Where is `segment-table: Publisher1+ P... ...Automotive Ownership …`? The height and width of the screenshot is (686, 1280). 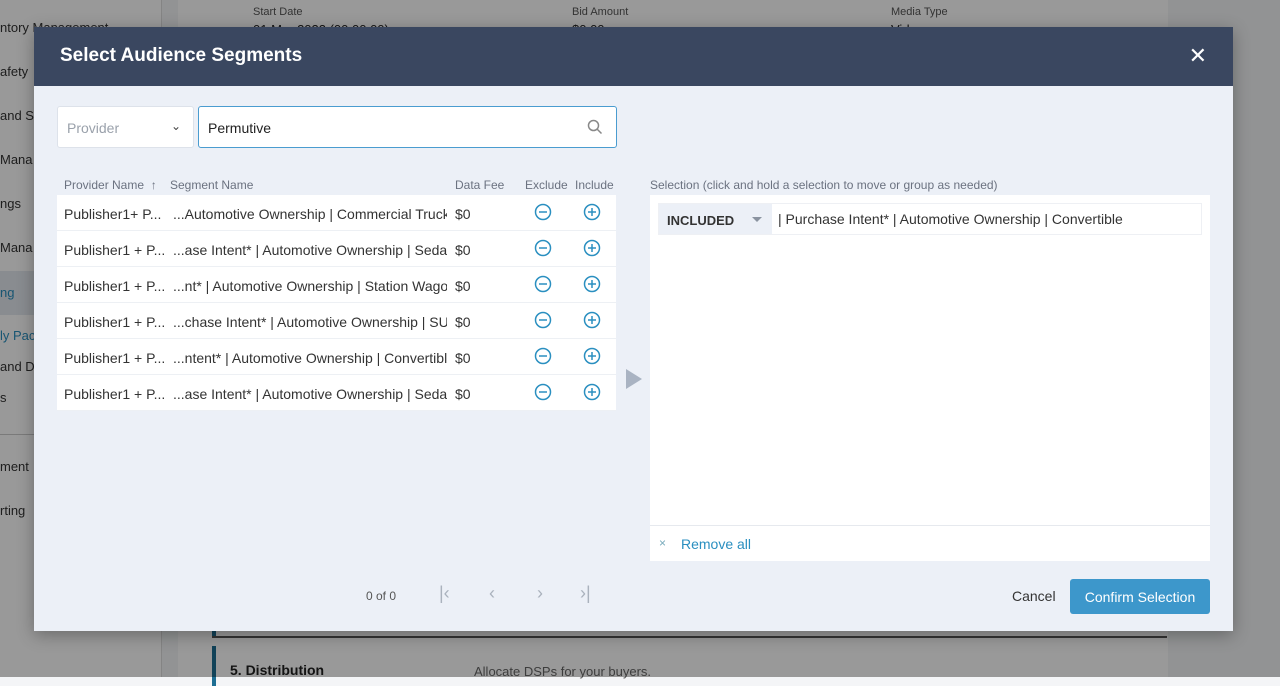 segment-table: Publisher1+ P... ...Automotive Ownership … is located at coordinates (336, 303).